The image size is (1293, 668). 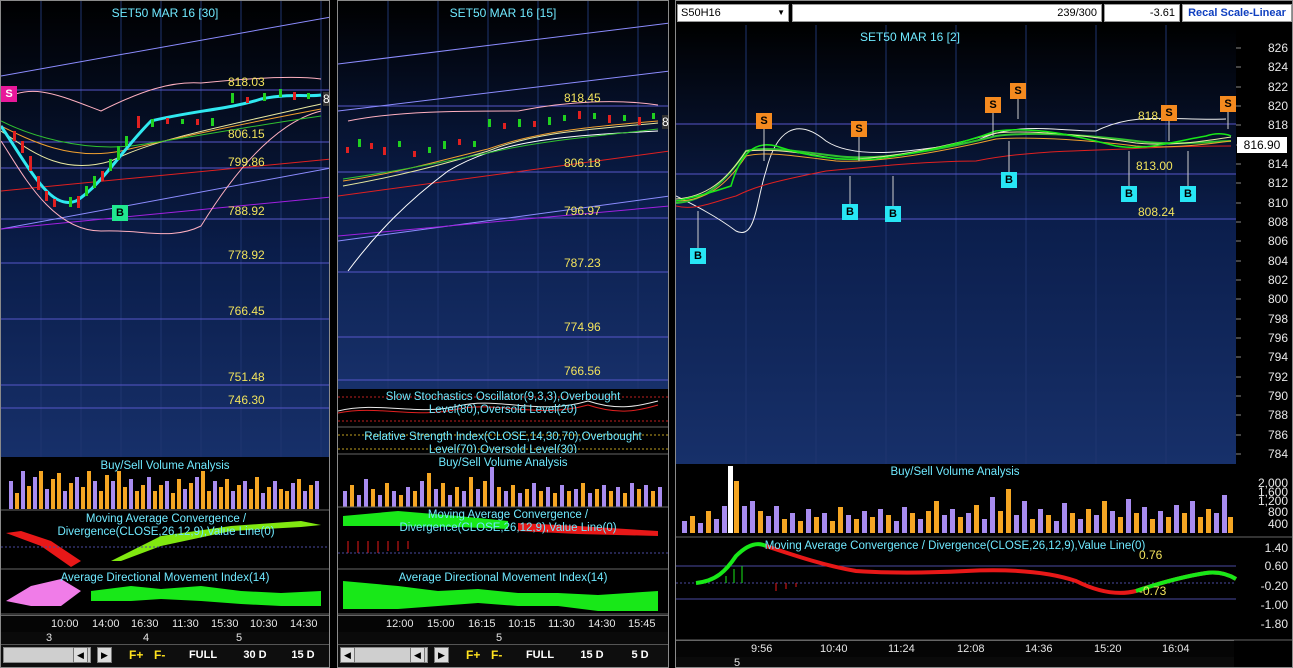 What do you see at coordinates (145, 624) in the screenshot?
I see `time-label: 16:30` at bounding box center [145, 624].